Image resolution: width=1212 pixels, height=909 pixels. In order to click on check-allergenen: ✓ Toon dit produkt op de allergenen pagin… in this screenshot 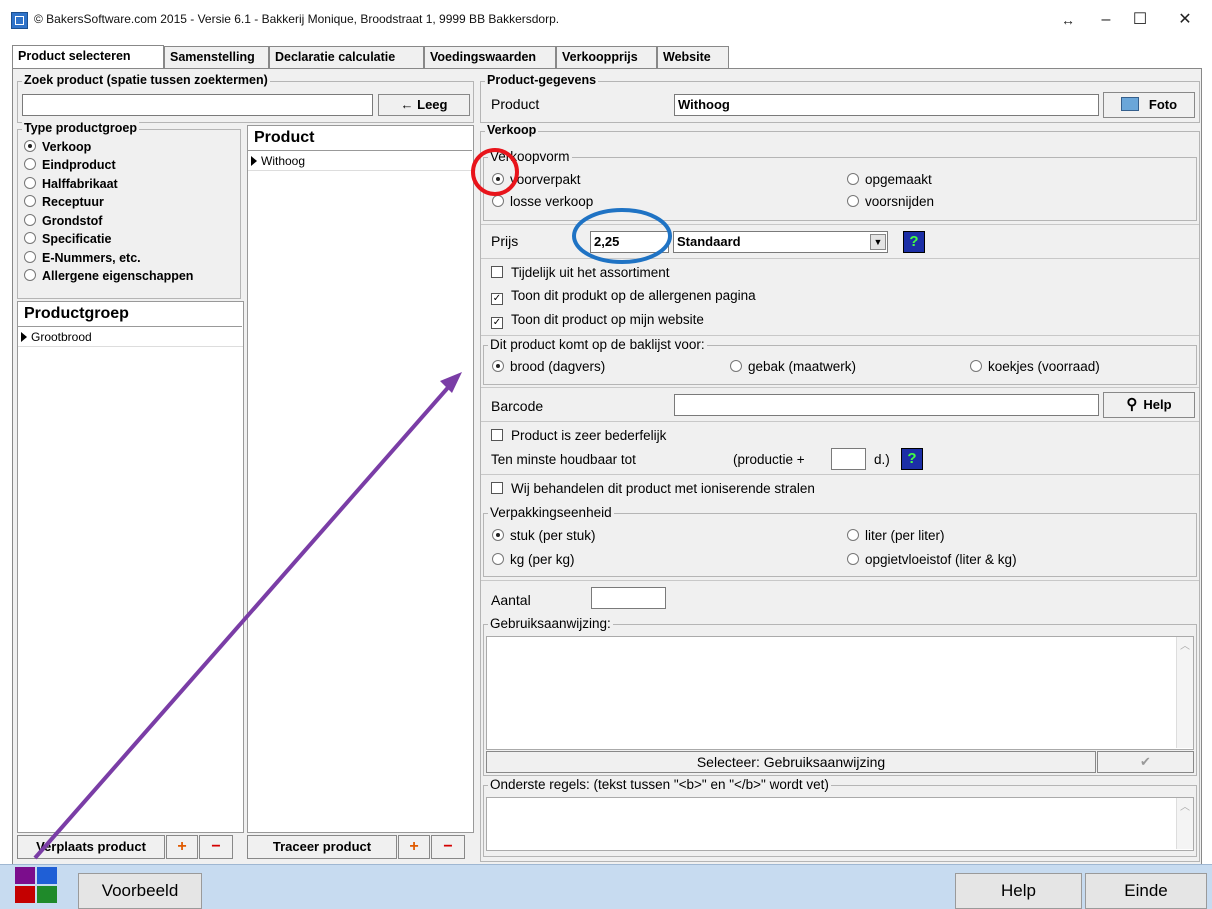, I will do `click(623, 296)`.